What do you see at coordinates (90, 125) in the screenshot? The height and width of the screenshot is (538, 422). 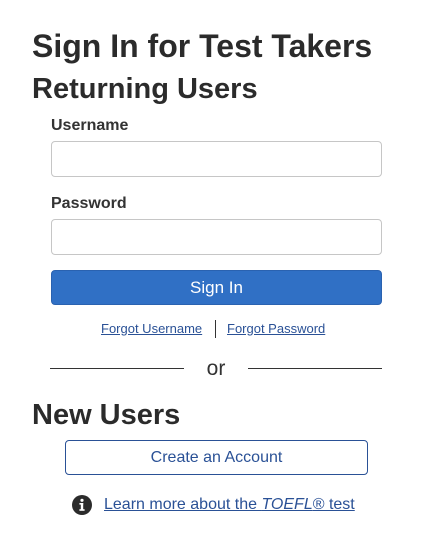 I see `username-label: Username` at bounding box center [90, 125].